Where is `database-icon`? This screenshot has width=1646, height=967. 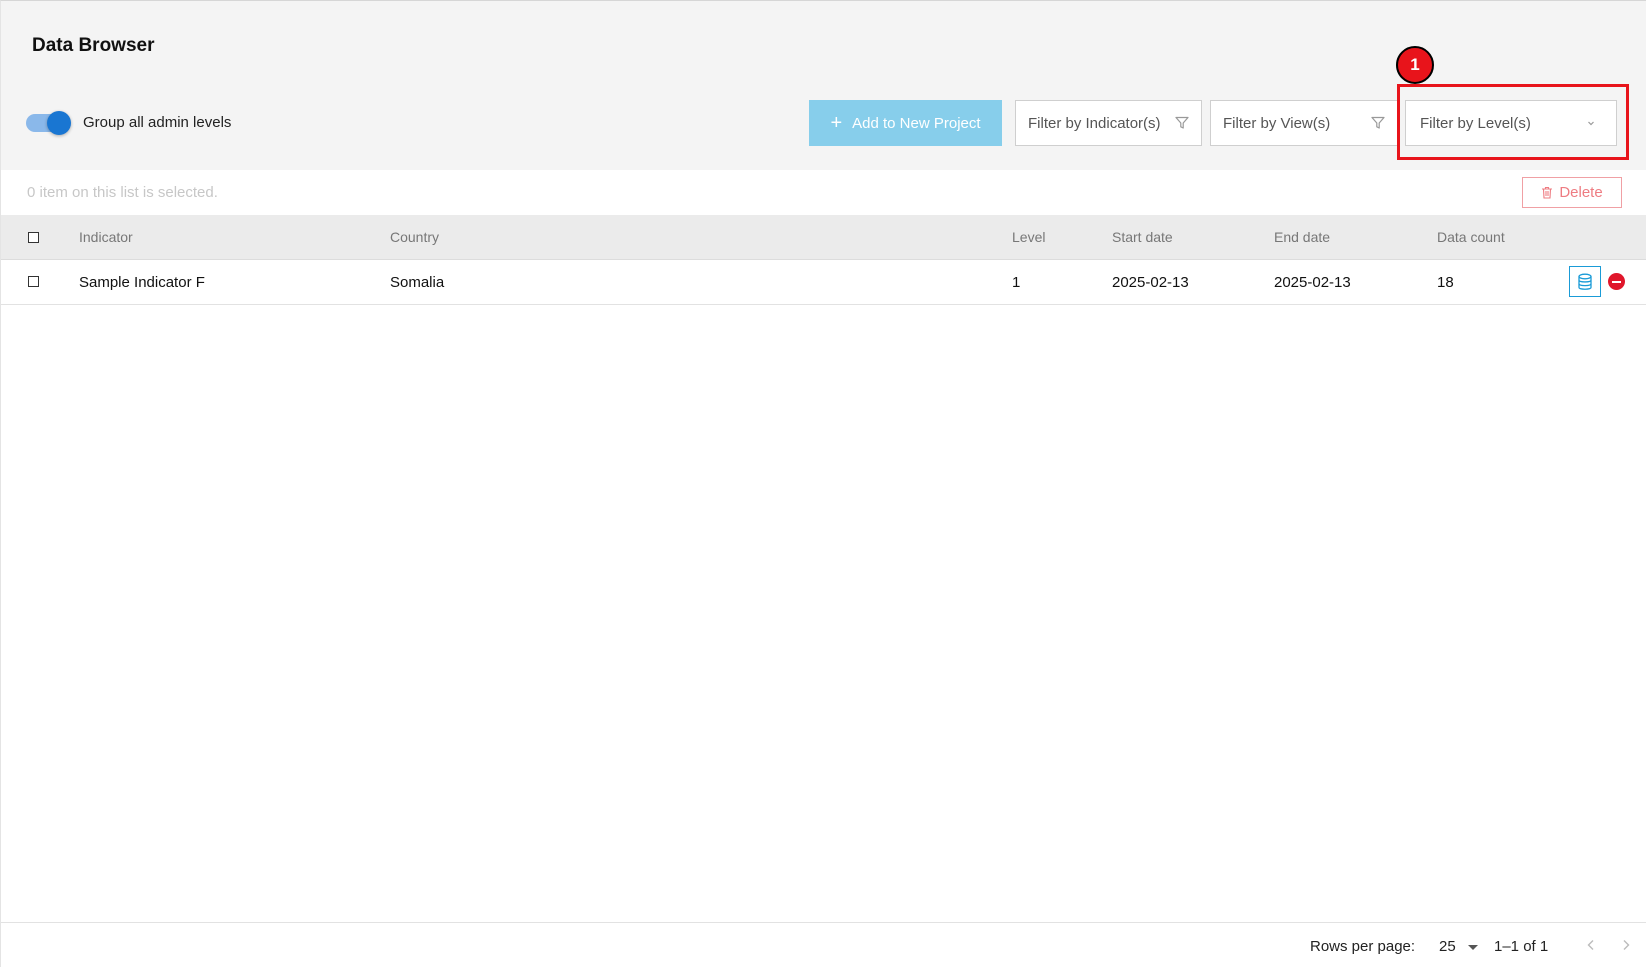
database-icon is located at coordinates (1585, 281).